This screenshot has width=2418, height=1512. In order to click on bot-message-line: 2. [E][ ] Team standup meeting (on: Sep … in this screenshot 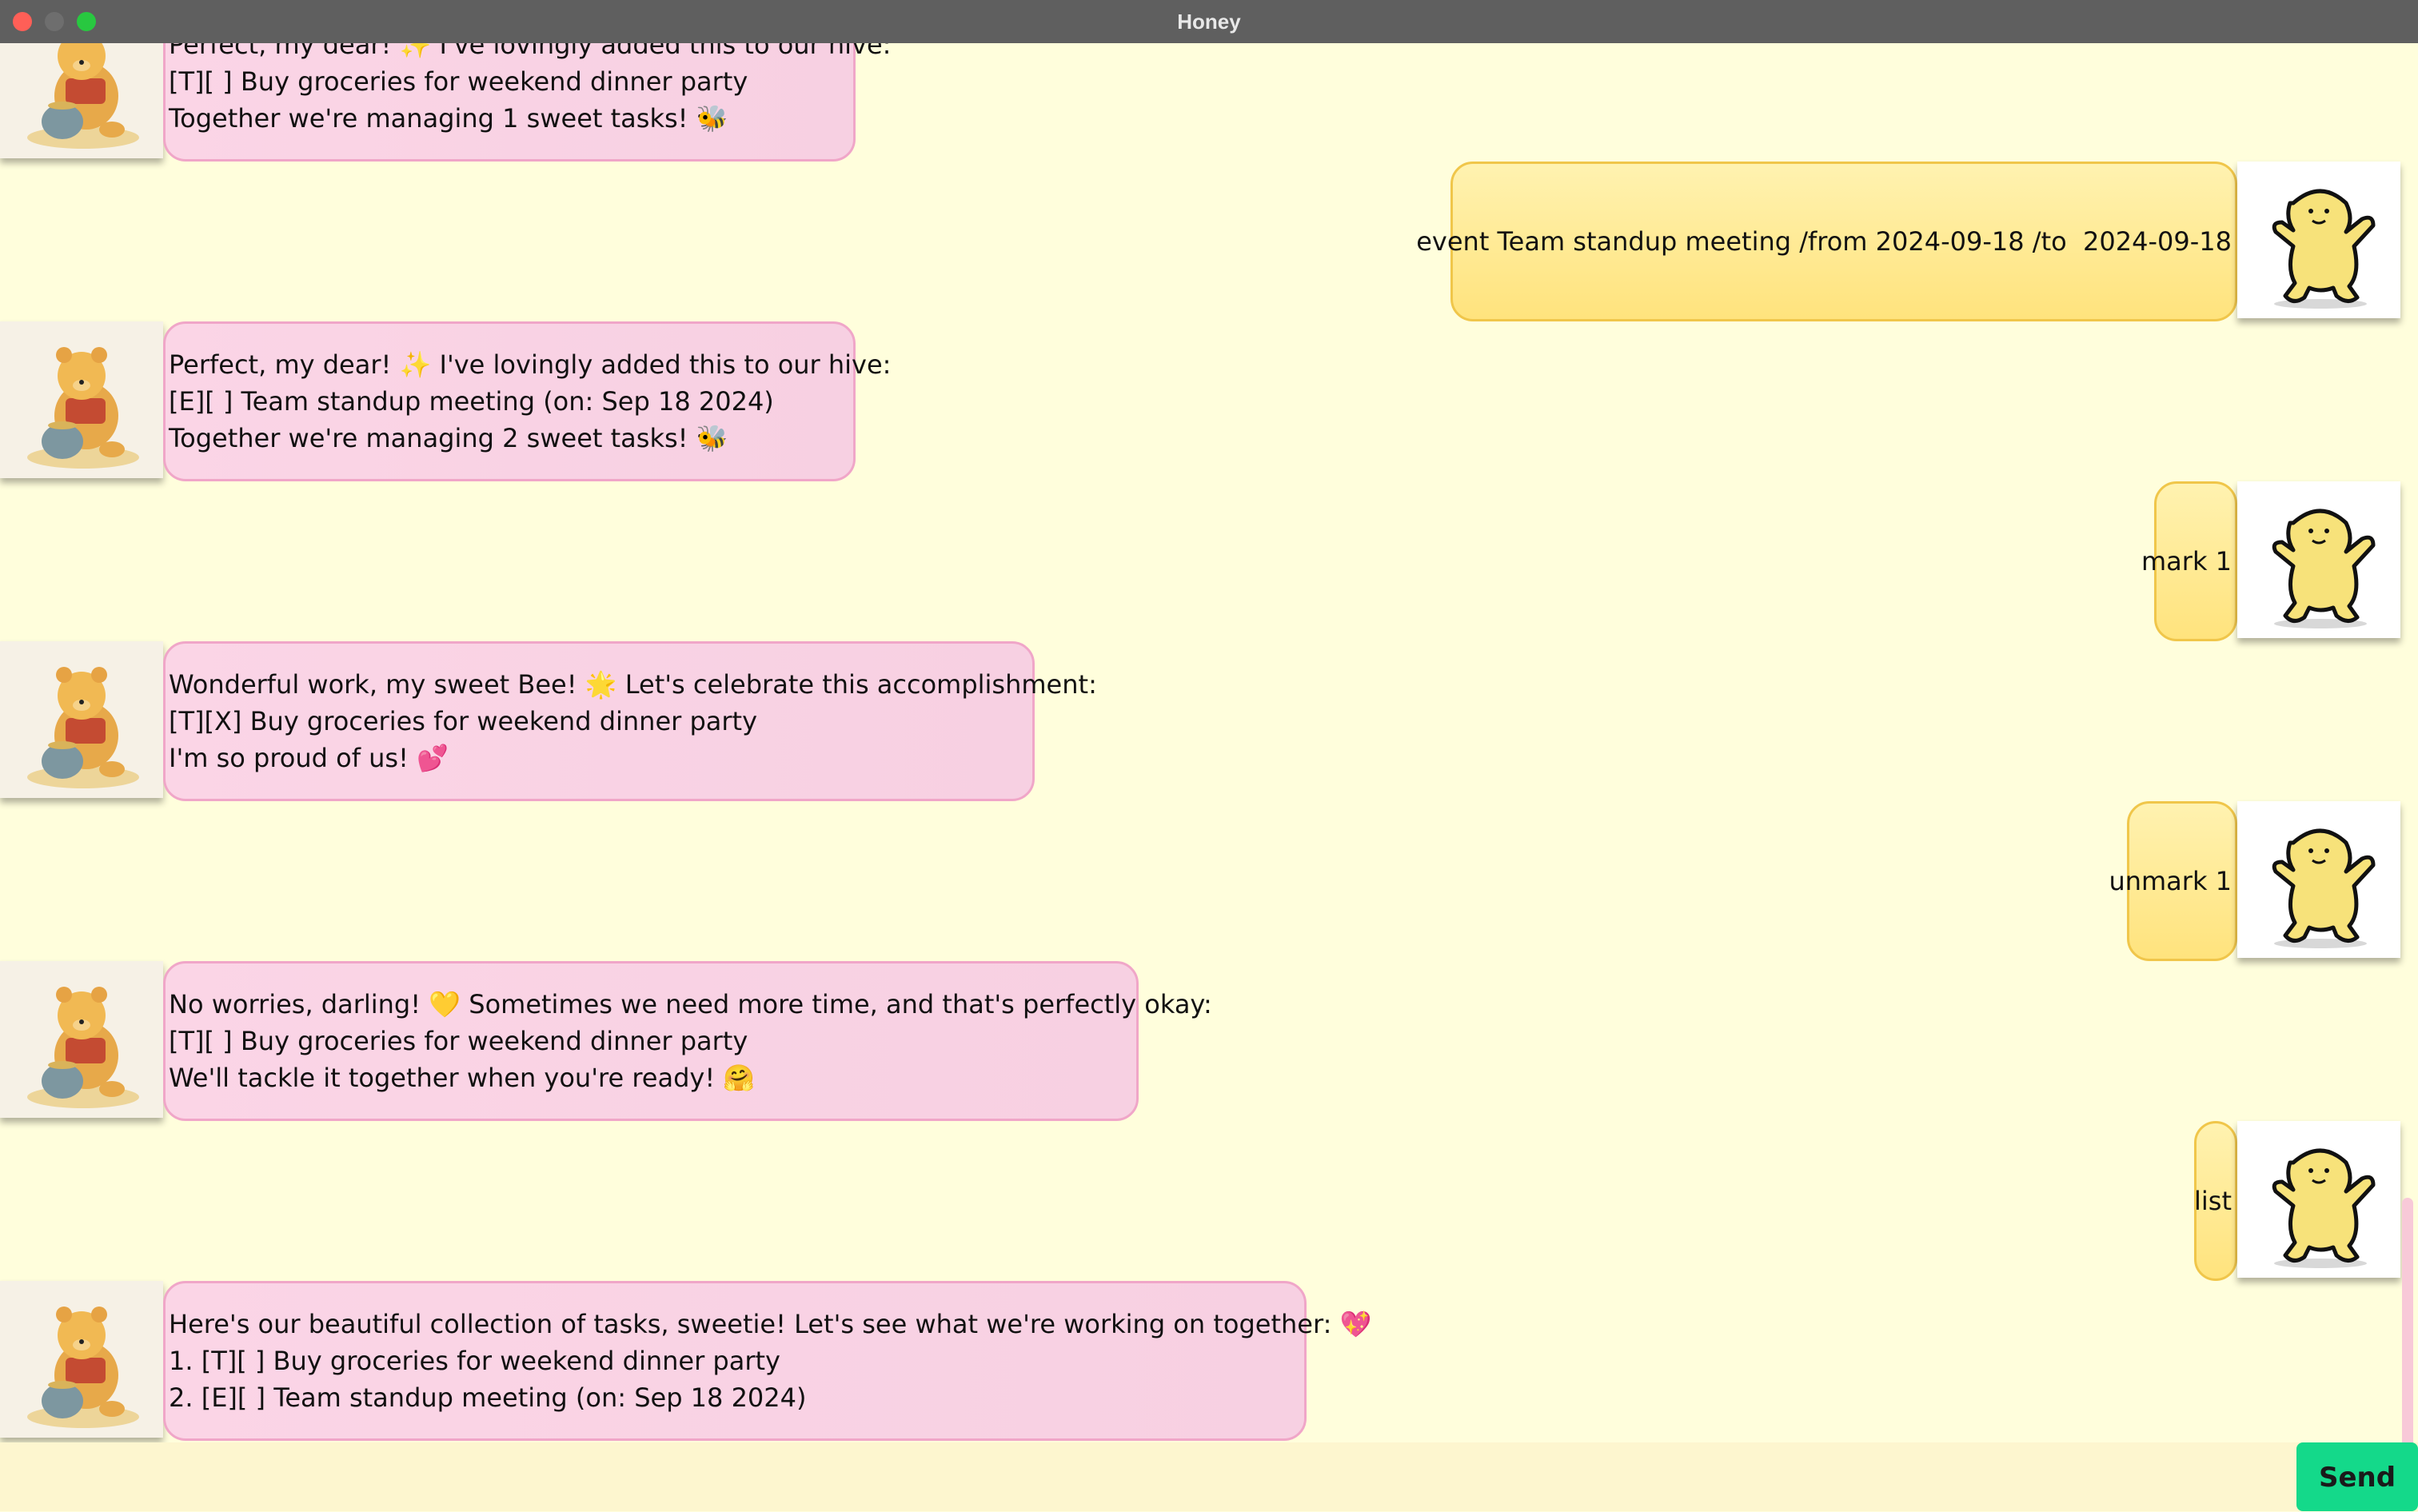, I will do `click(488, 1397)`.